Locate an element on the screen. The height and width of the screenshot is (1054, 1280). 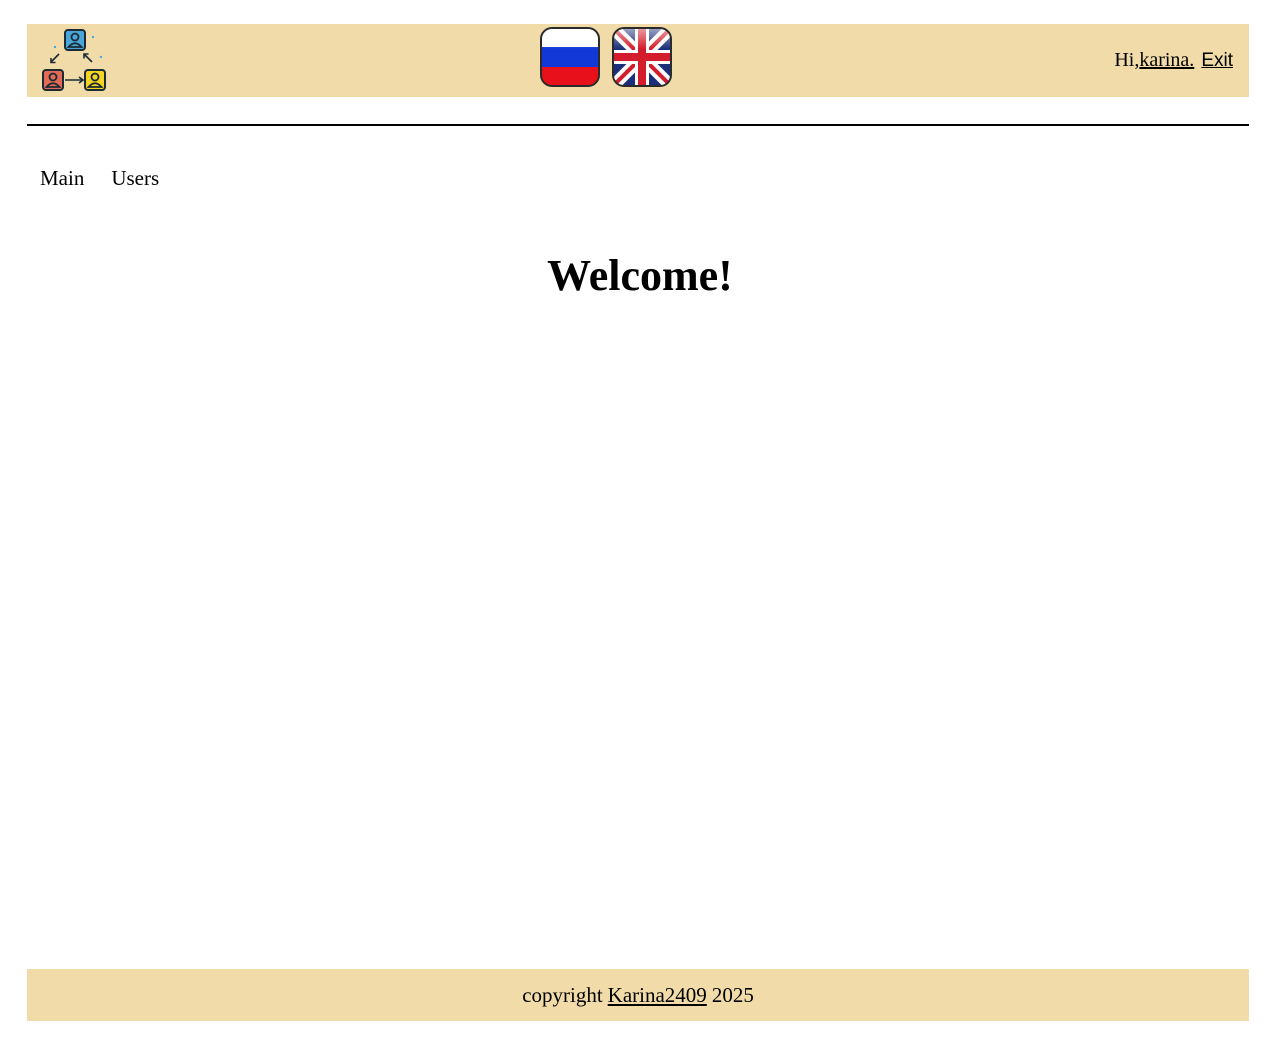
exit-link: Exit is located at coordinates (1217, 60).